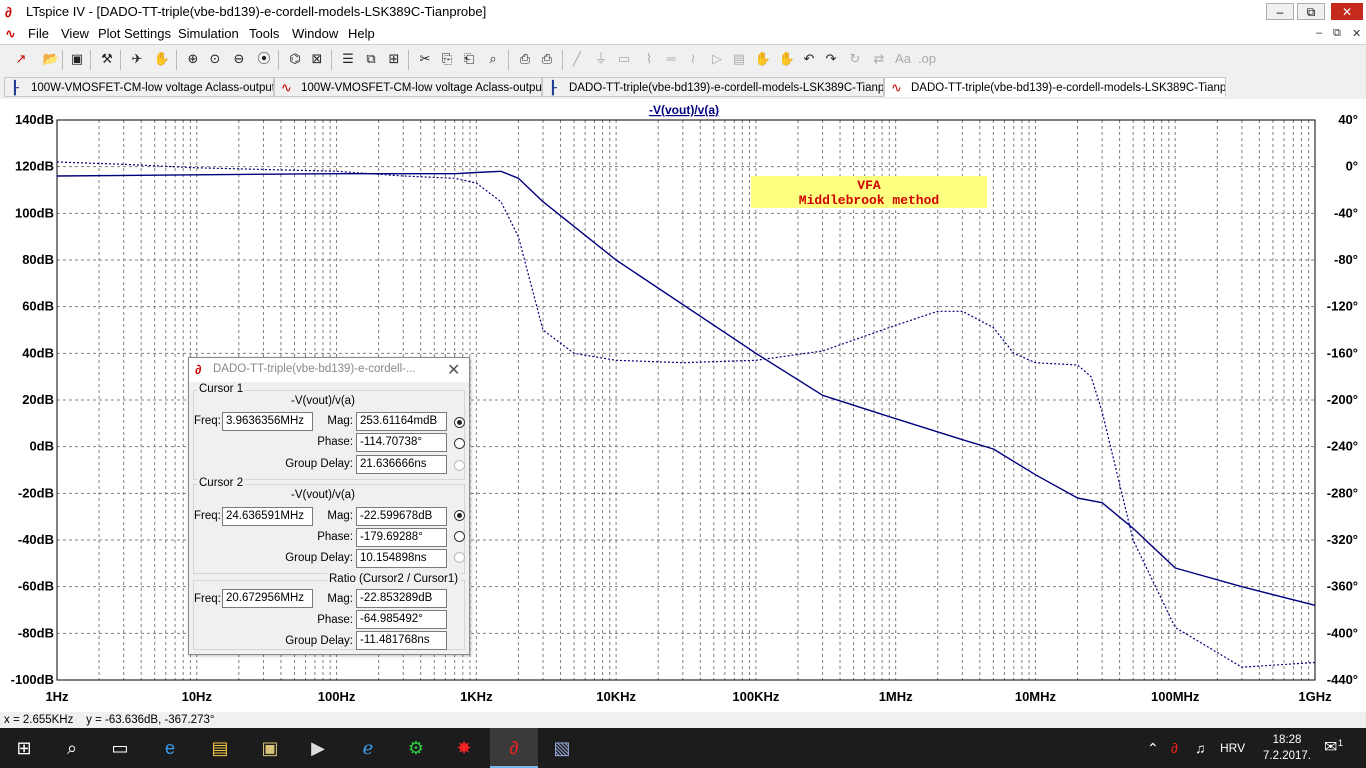 Image resolution: width=1366 pixels, height=768 pixels. Describe the element at coordinates (739, 59) in the screenshot. I see `component-icon: ▤` at that location.